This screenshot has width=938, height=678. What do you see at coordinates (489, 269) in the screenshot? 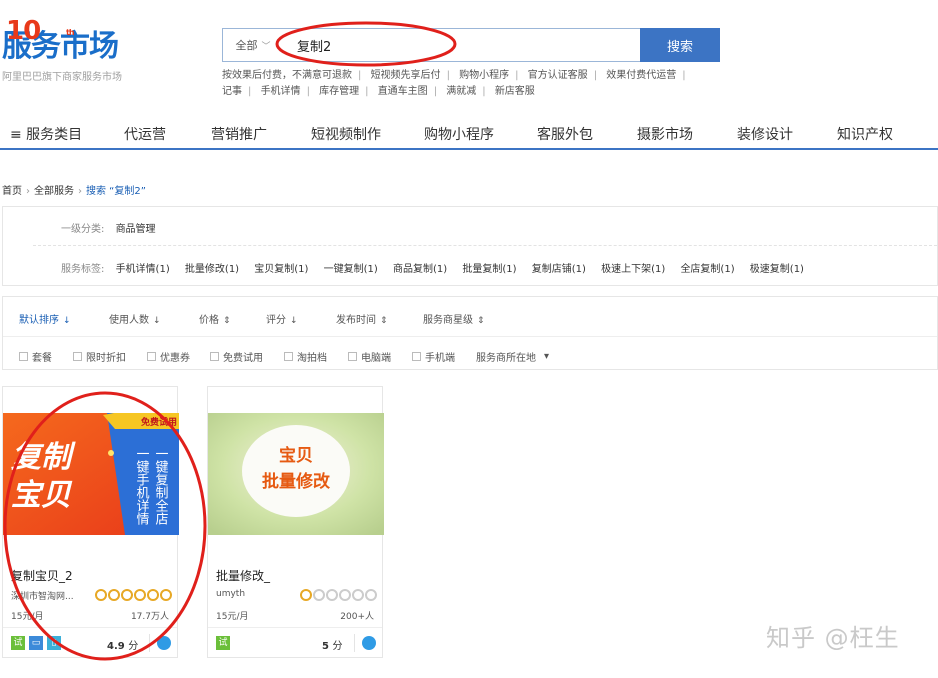
I see `filter-tag: 批量复制(1)` at bounding box center [489, 269].